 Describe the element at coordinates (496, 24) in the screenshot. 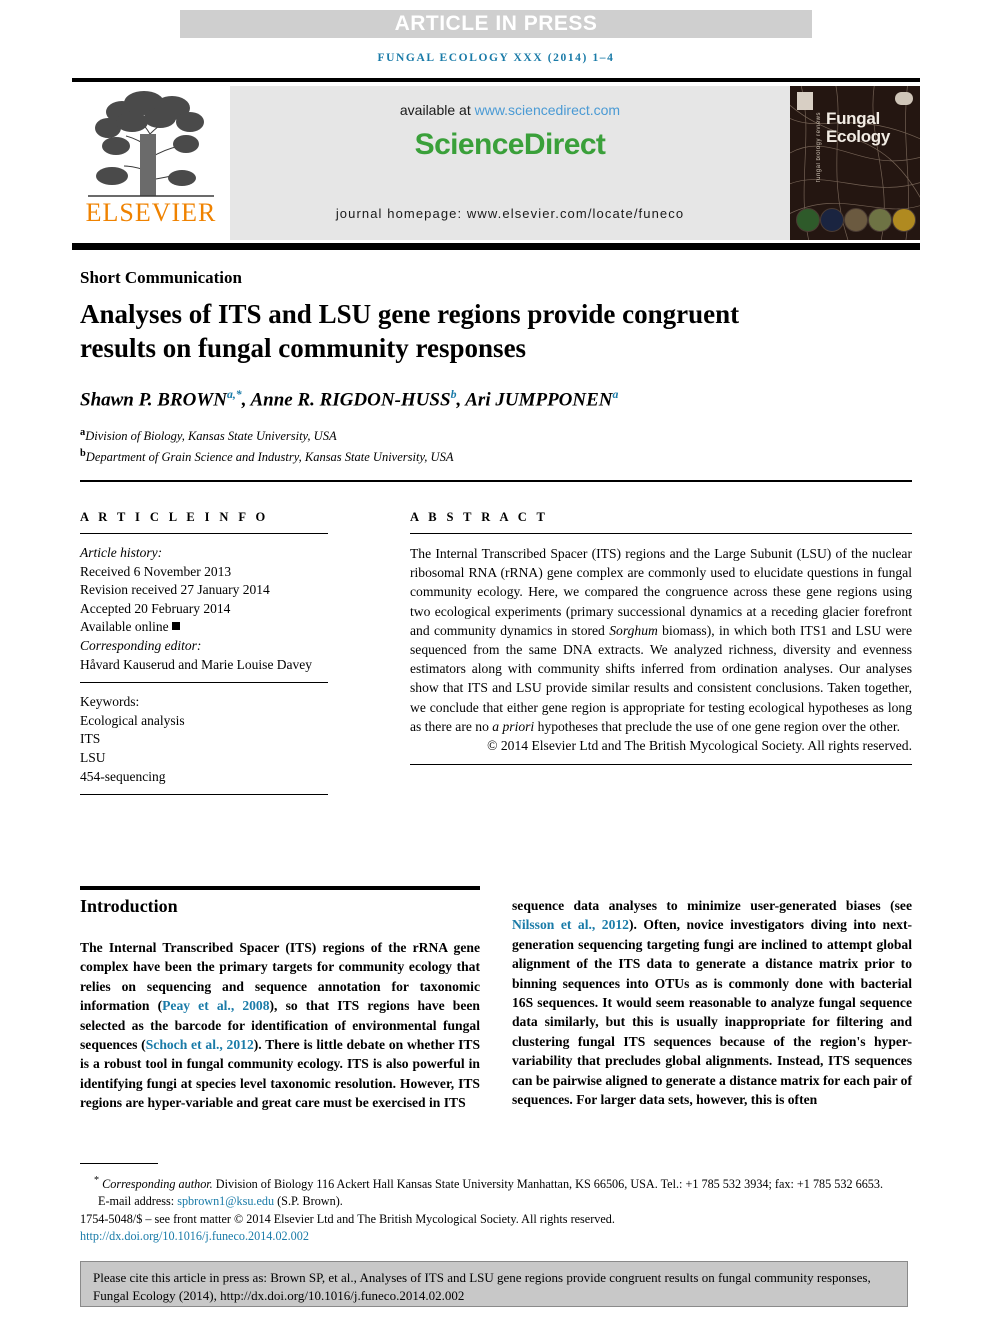

I see `article-in-press-banner: ARTICLE IN PRESS` at that location.